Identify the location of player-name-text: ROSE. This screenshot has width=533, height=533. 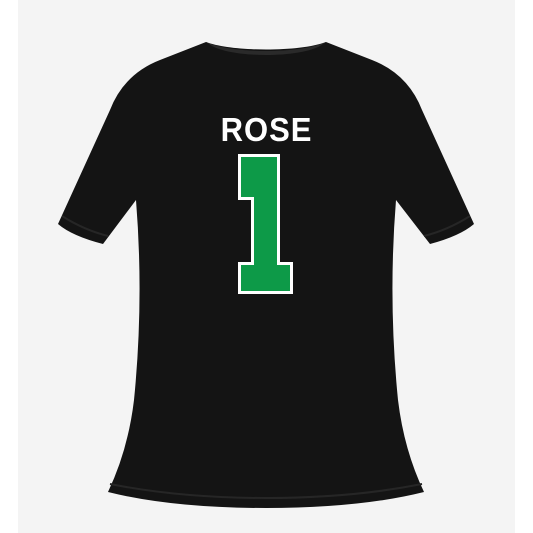
(266, 129).